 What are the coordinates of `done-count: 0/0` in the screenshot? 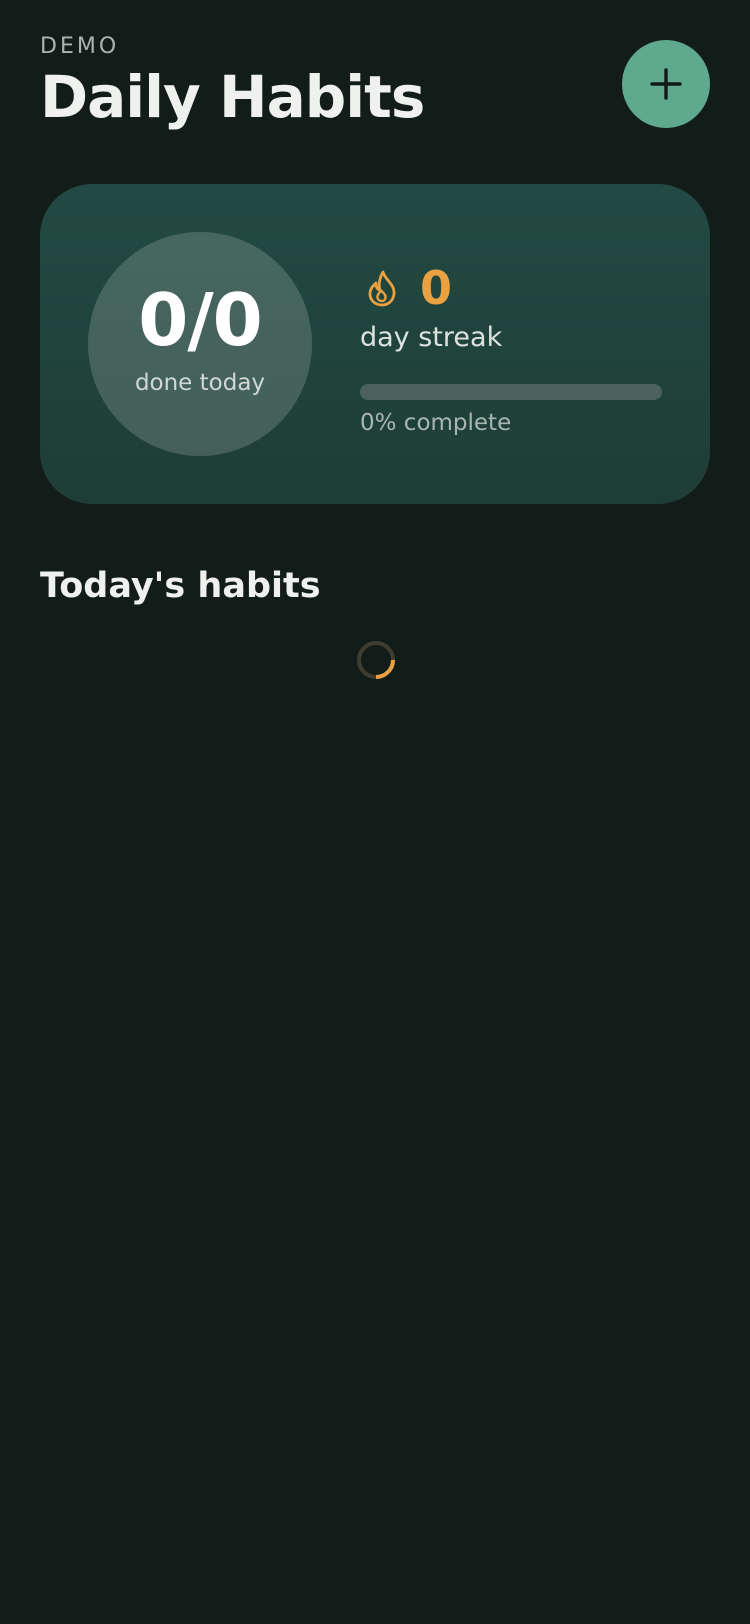 It's located at (200, 320).